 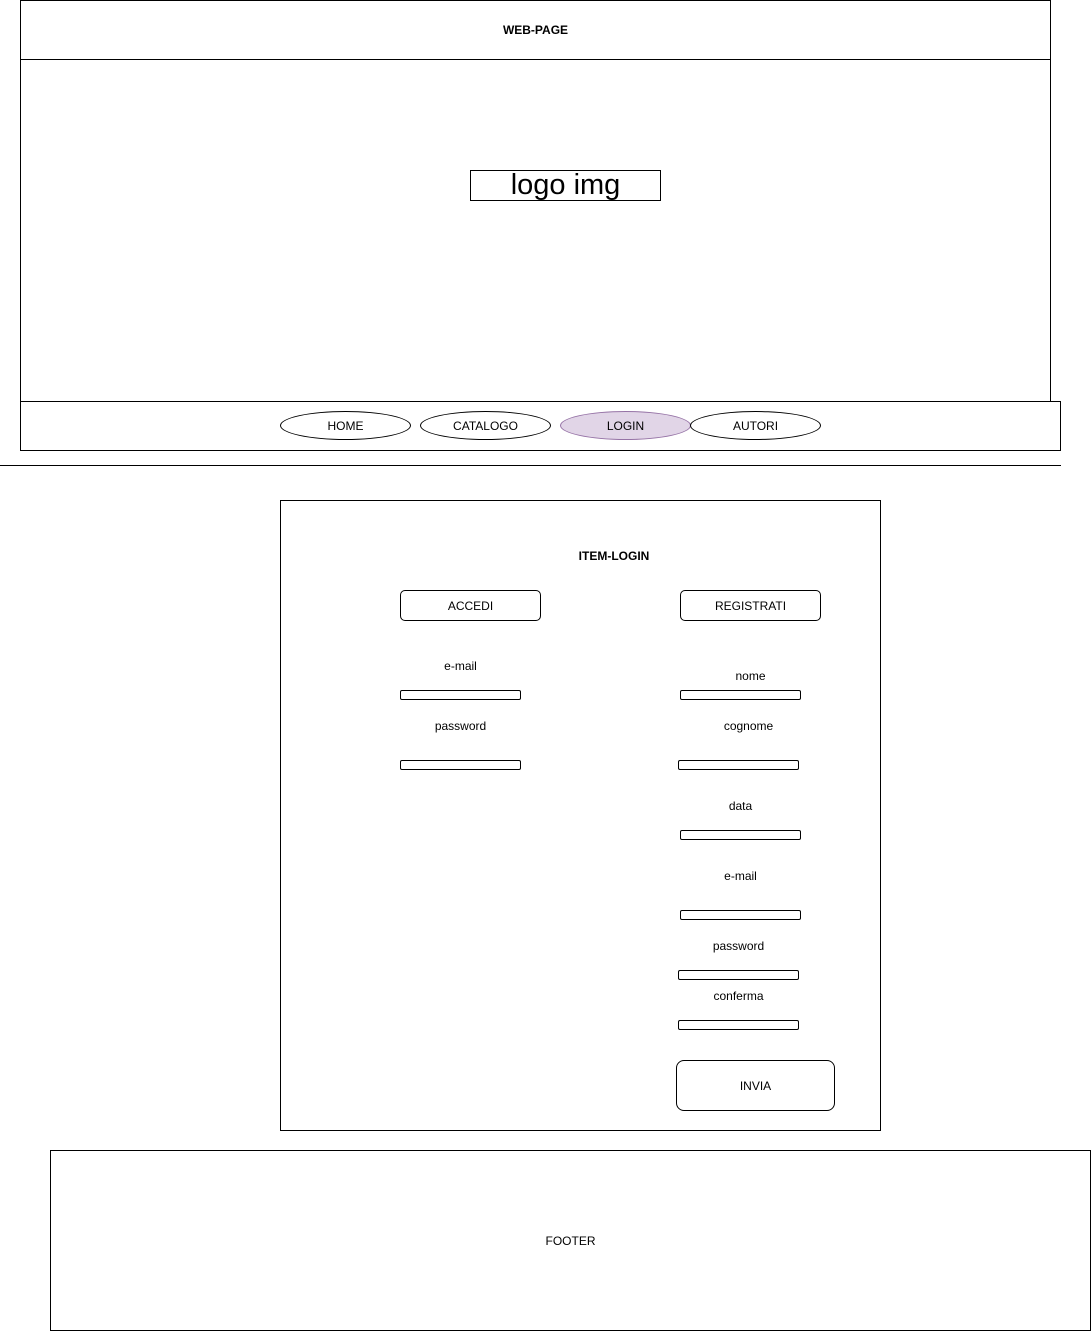 I want to click on nav-home: HOME, so click(x=345, y=425).